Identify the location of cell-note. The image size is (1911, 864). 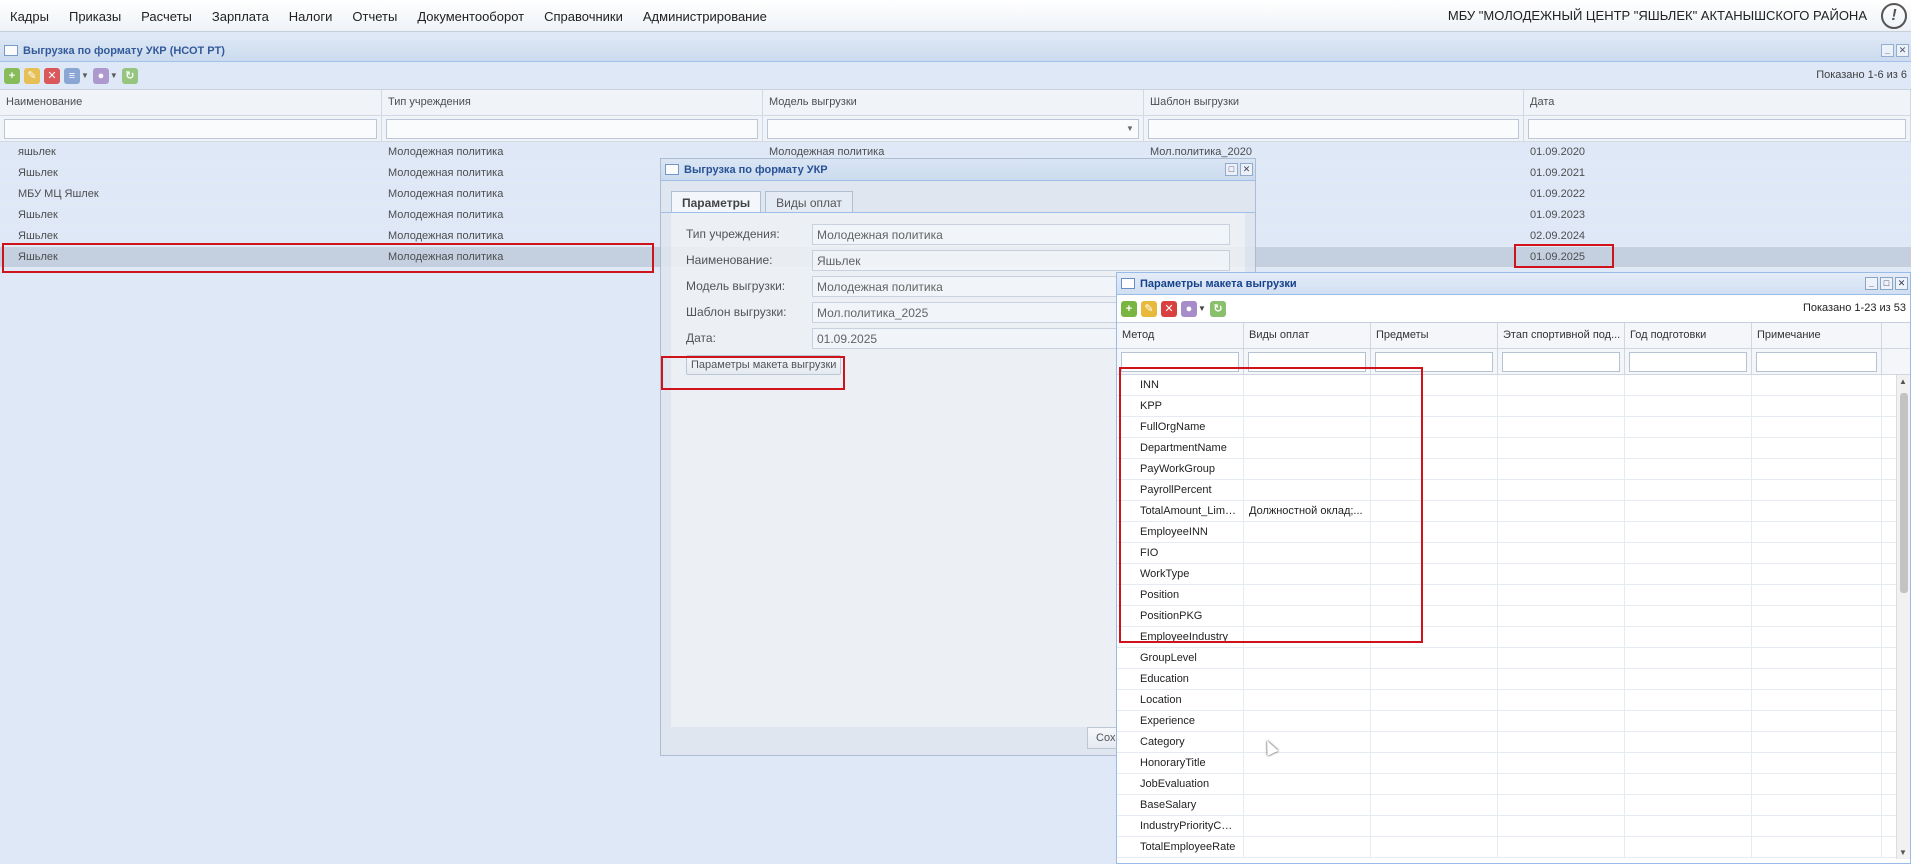
(1817, 742).